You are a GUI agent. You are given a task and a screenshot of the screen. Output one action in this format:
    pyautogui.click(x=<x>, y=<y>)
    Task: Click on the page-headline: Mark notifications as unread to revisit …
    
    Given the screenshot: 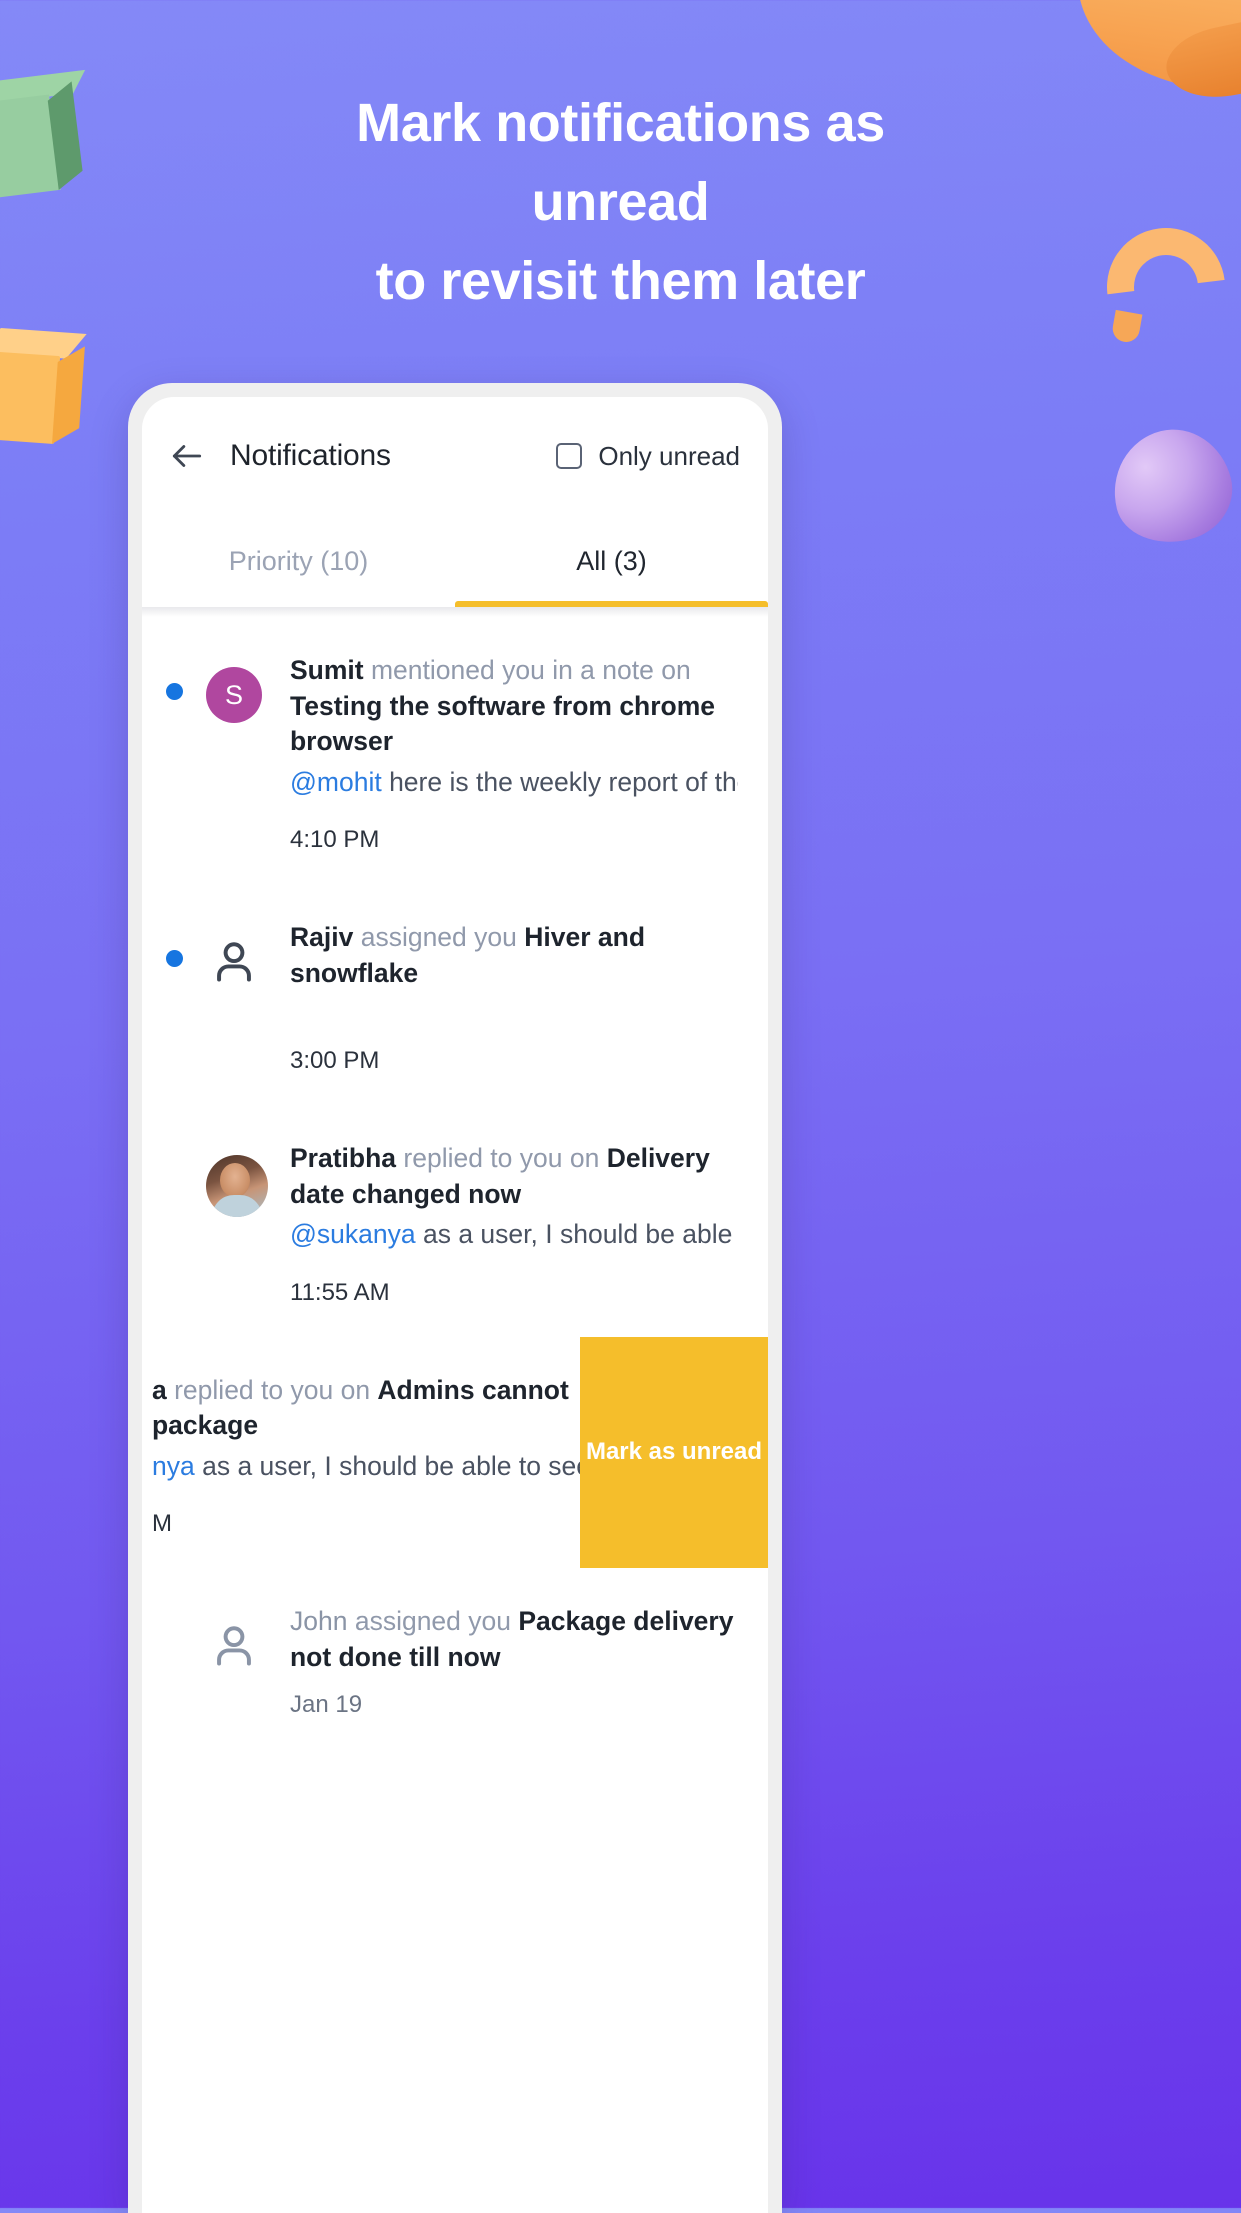 What is the action you would take?
    pyautogui.click(x=620, y=202)
    